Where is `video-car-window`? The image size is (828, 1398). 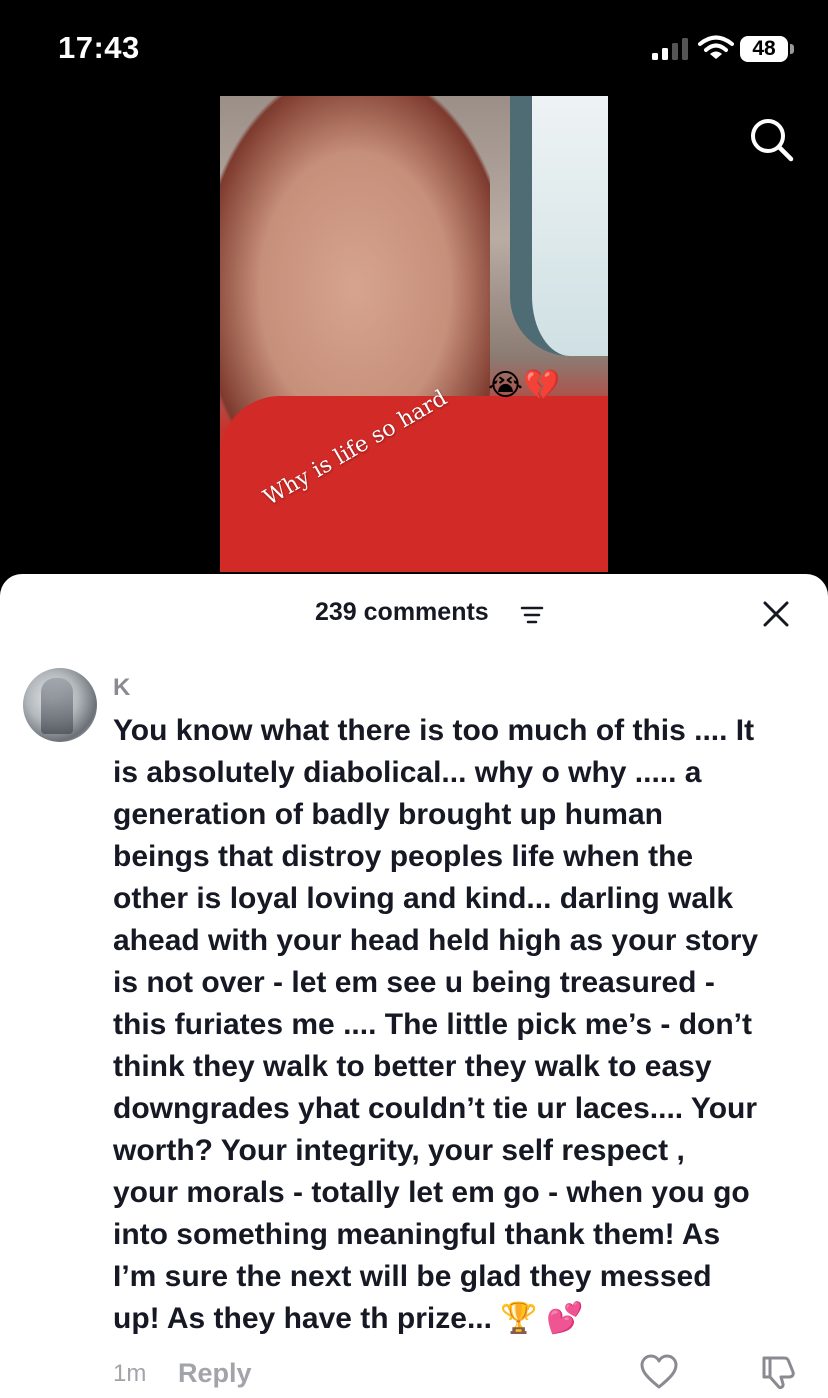 video-car-window is located at coordinates (559, 226).